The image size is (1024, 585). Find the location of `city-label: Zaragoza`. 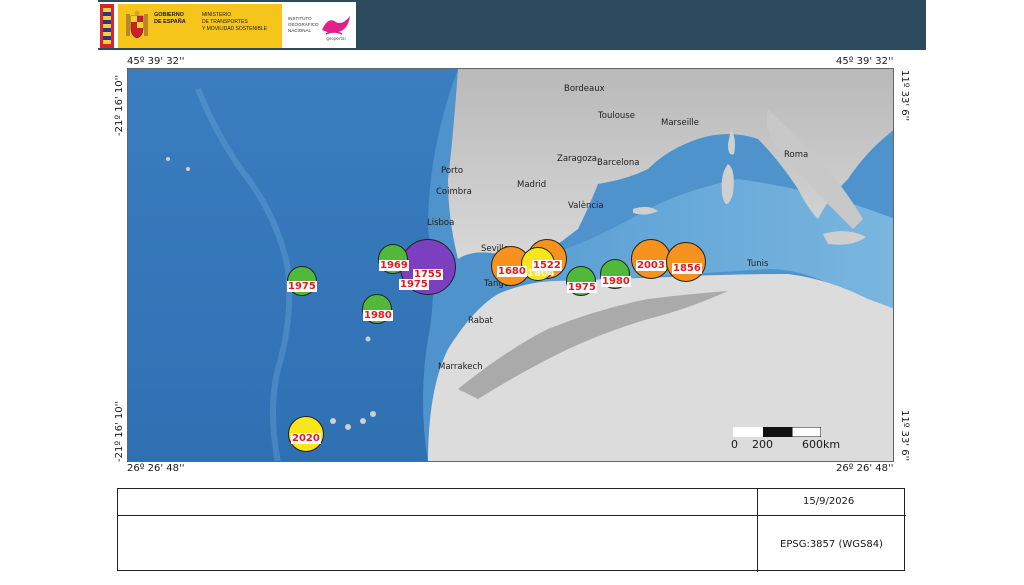

city-label: Zaragoza is located at coordinates (577, 159).